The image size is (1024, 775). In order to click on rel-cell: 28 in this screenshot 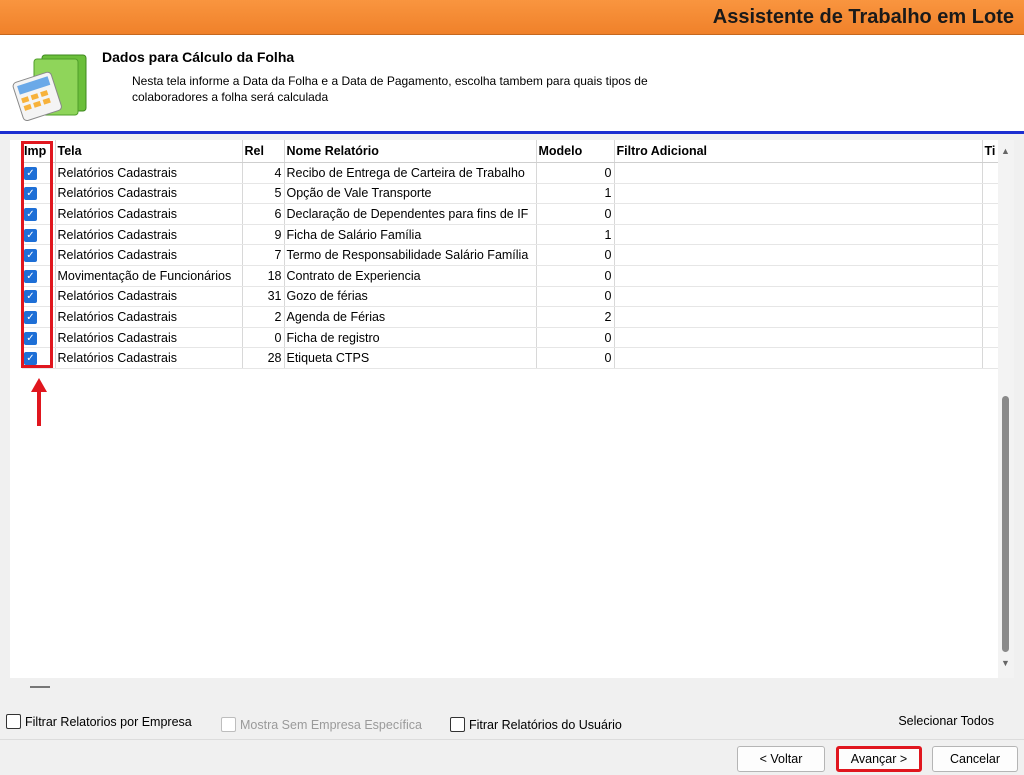, I will do `click(263, 358)`.